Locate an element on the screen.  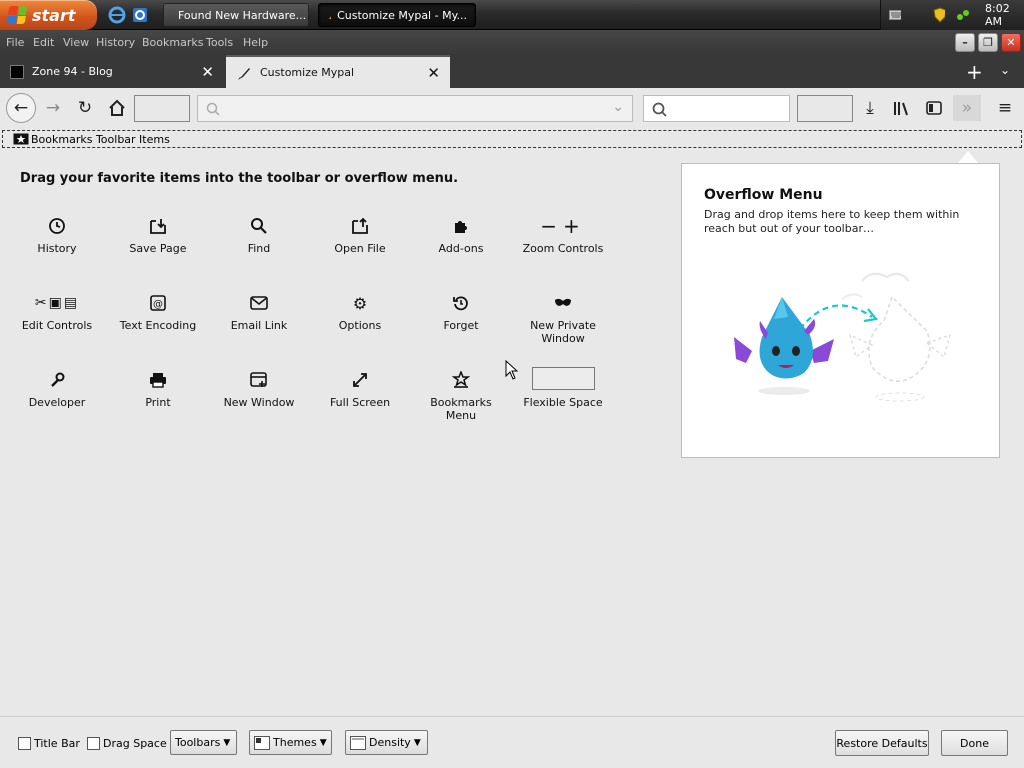
done-button: Done is located at coordinates (974, 743).